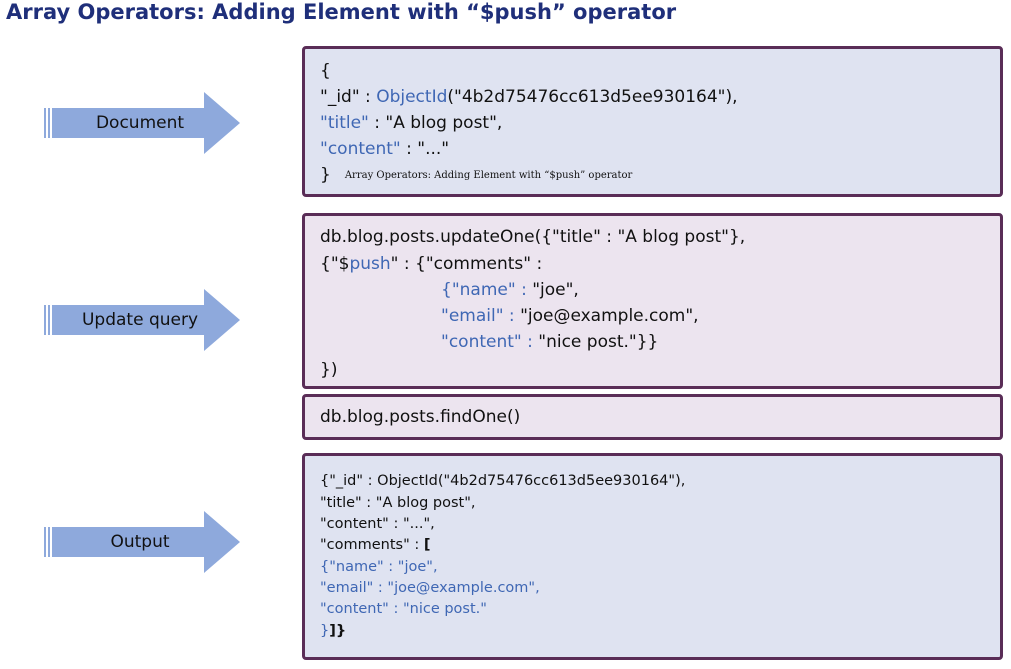 This screenshot has width=1011, height=669. I want to click on code-line: {"$push" : {"comments" :, so click(431, 264).